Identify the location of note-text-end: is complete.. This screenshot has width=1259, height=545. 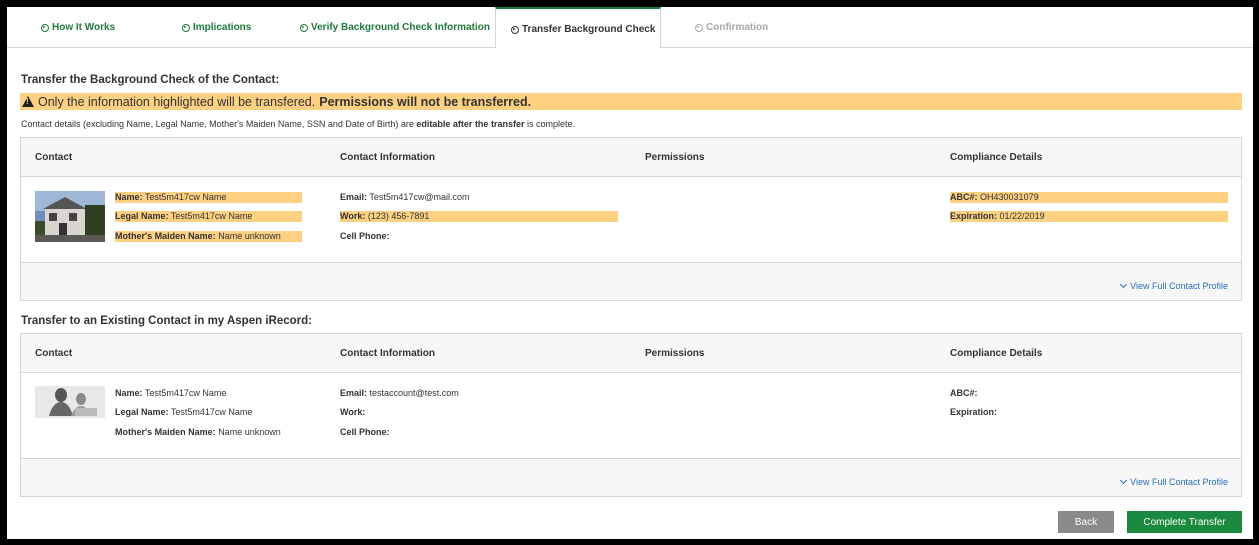
(550, 124).